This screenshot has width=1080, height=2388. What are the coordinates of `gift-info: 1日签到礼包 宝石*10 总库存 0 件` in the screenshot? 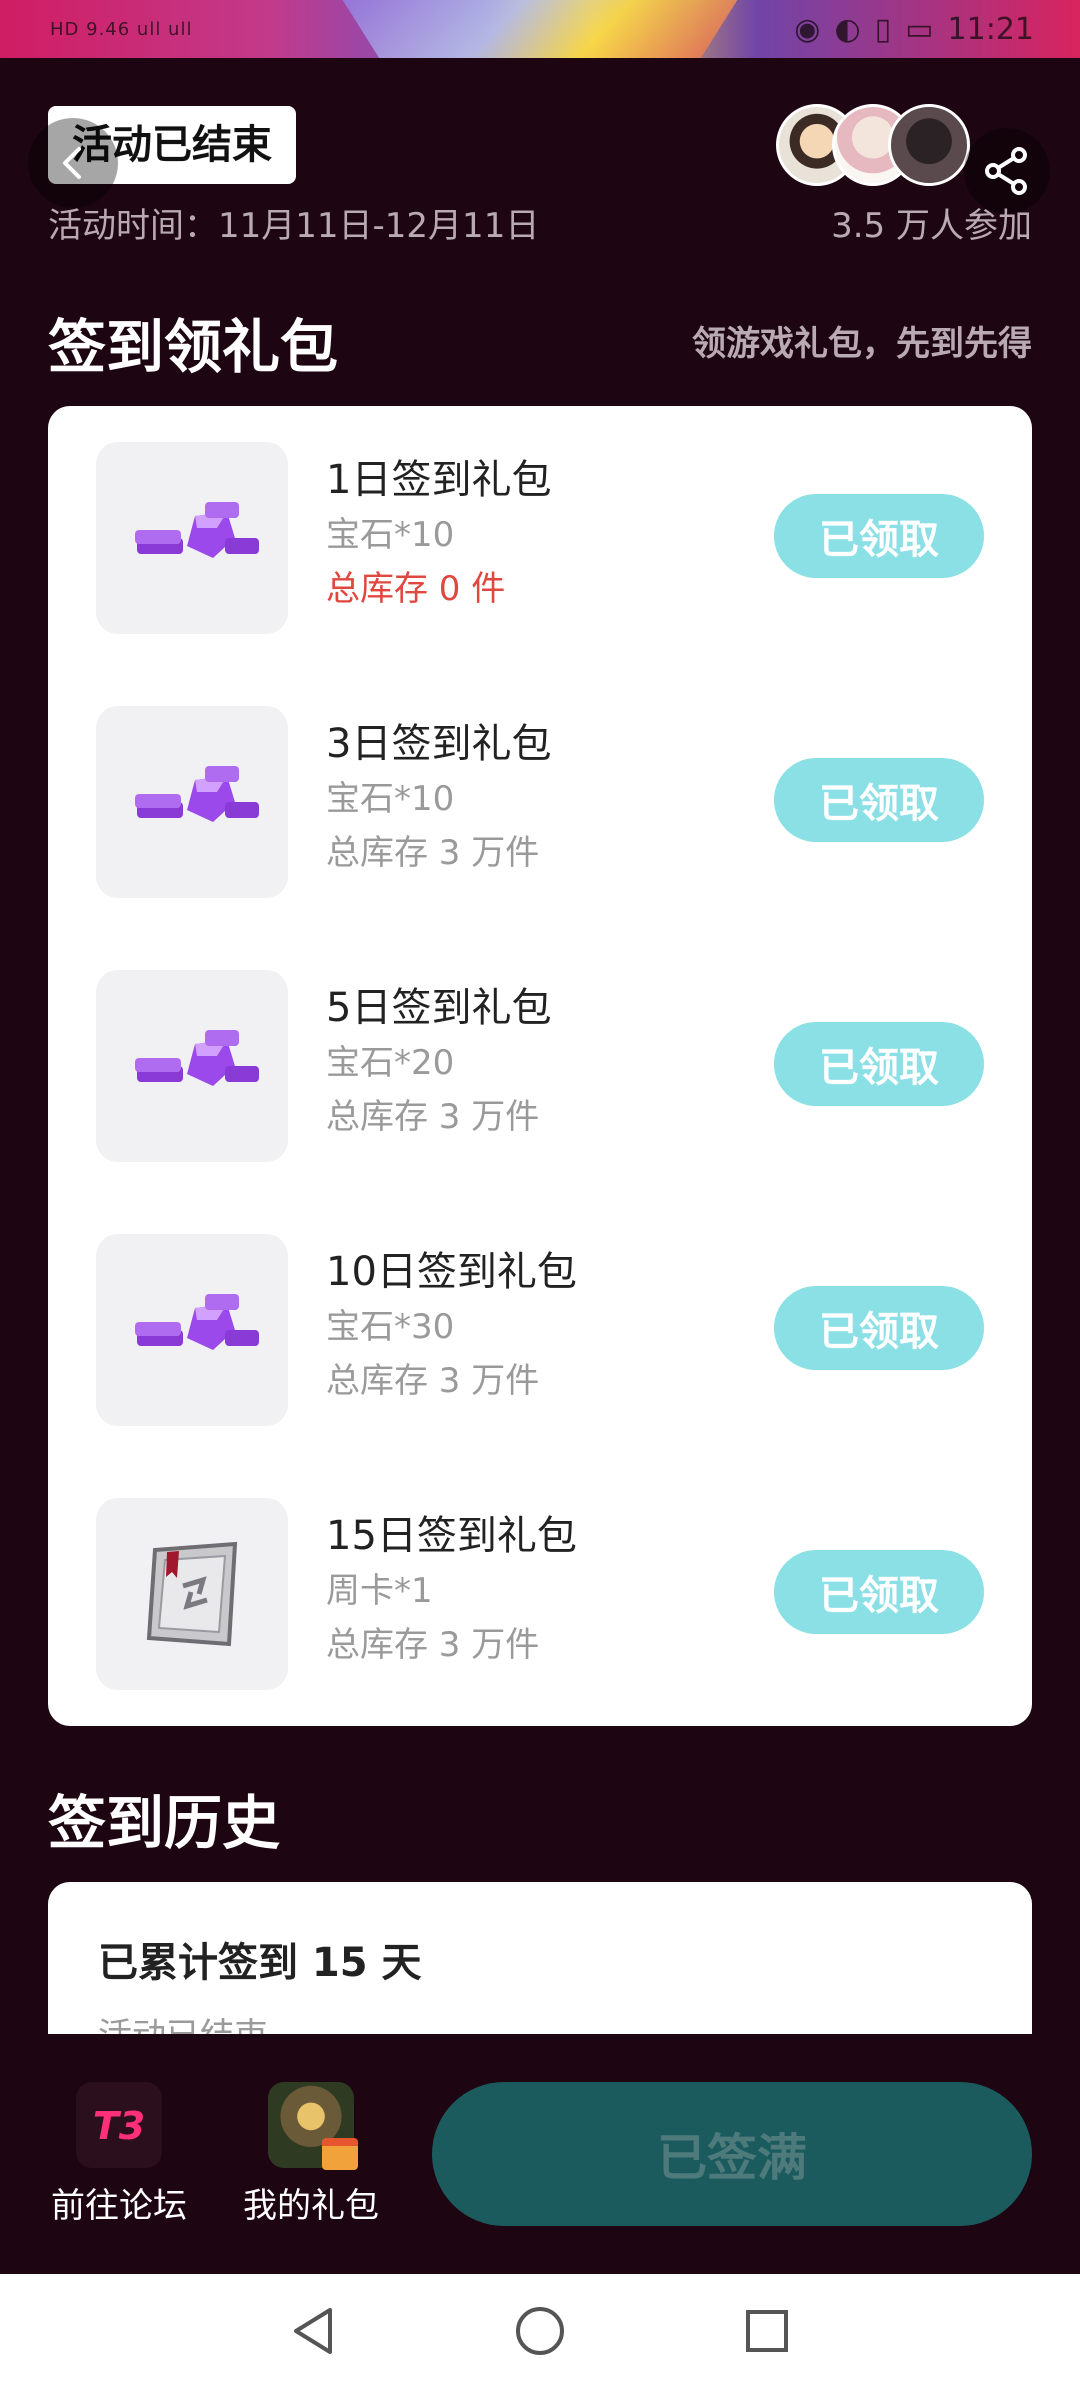 It's located at (438, 529).